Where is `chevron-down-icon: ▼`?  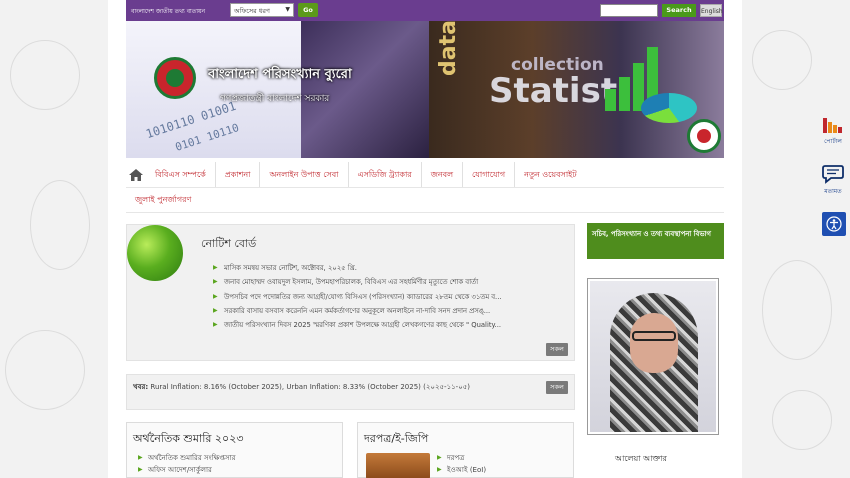 chevron-down-icon: ▼ is located at coordinates (287, 9).